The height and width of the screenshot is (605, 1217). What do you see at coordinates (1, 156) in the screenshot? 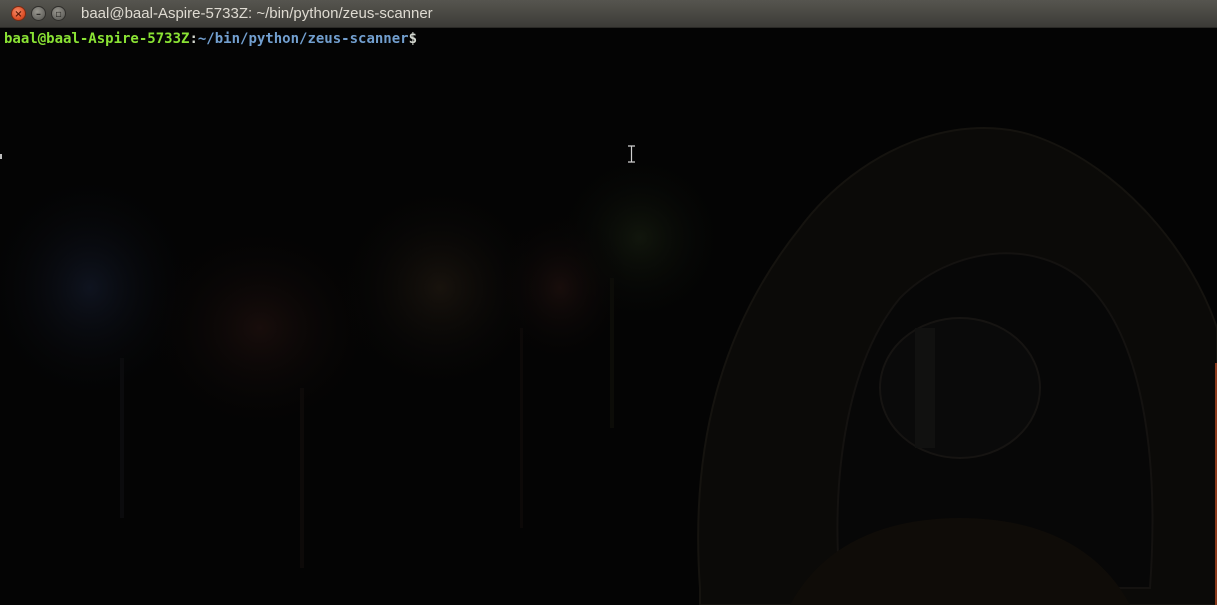
I see `scroll-marker` at bounding box center [1, 156].